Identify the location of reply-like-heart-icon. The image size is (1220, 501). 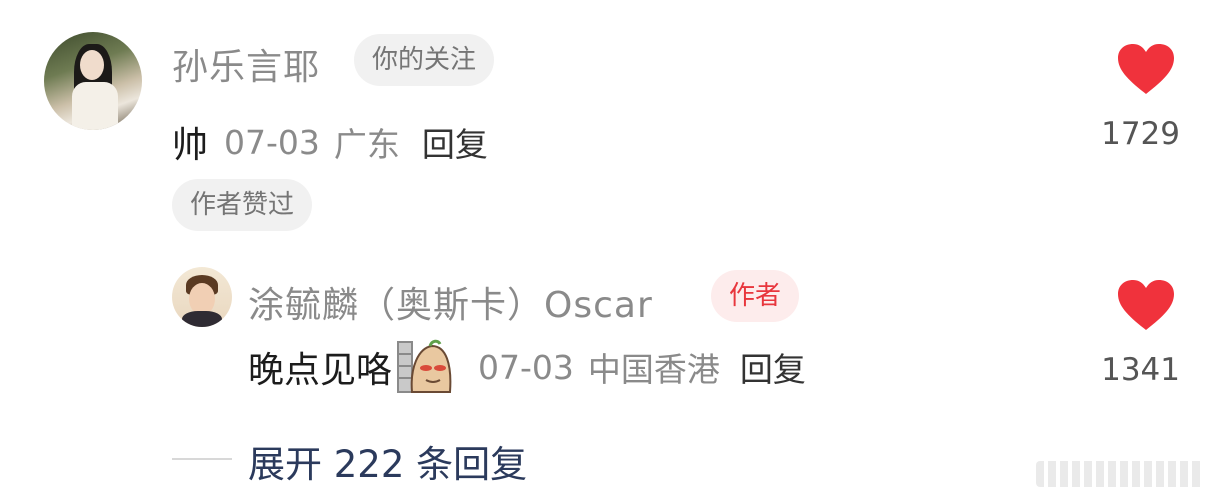
(1146, 306).